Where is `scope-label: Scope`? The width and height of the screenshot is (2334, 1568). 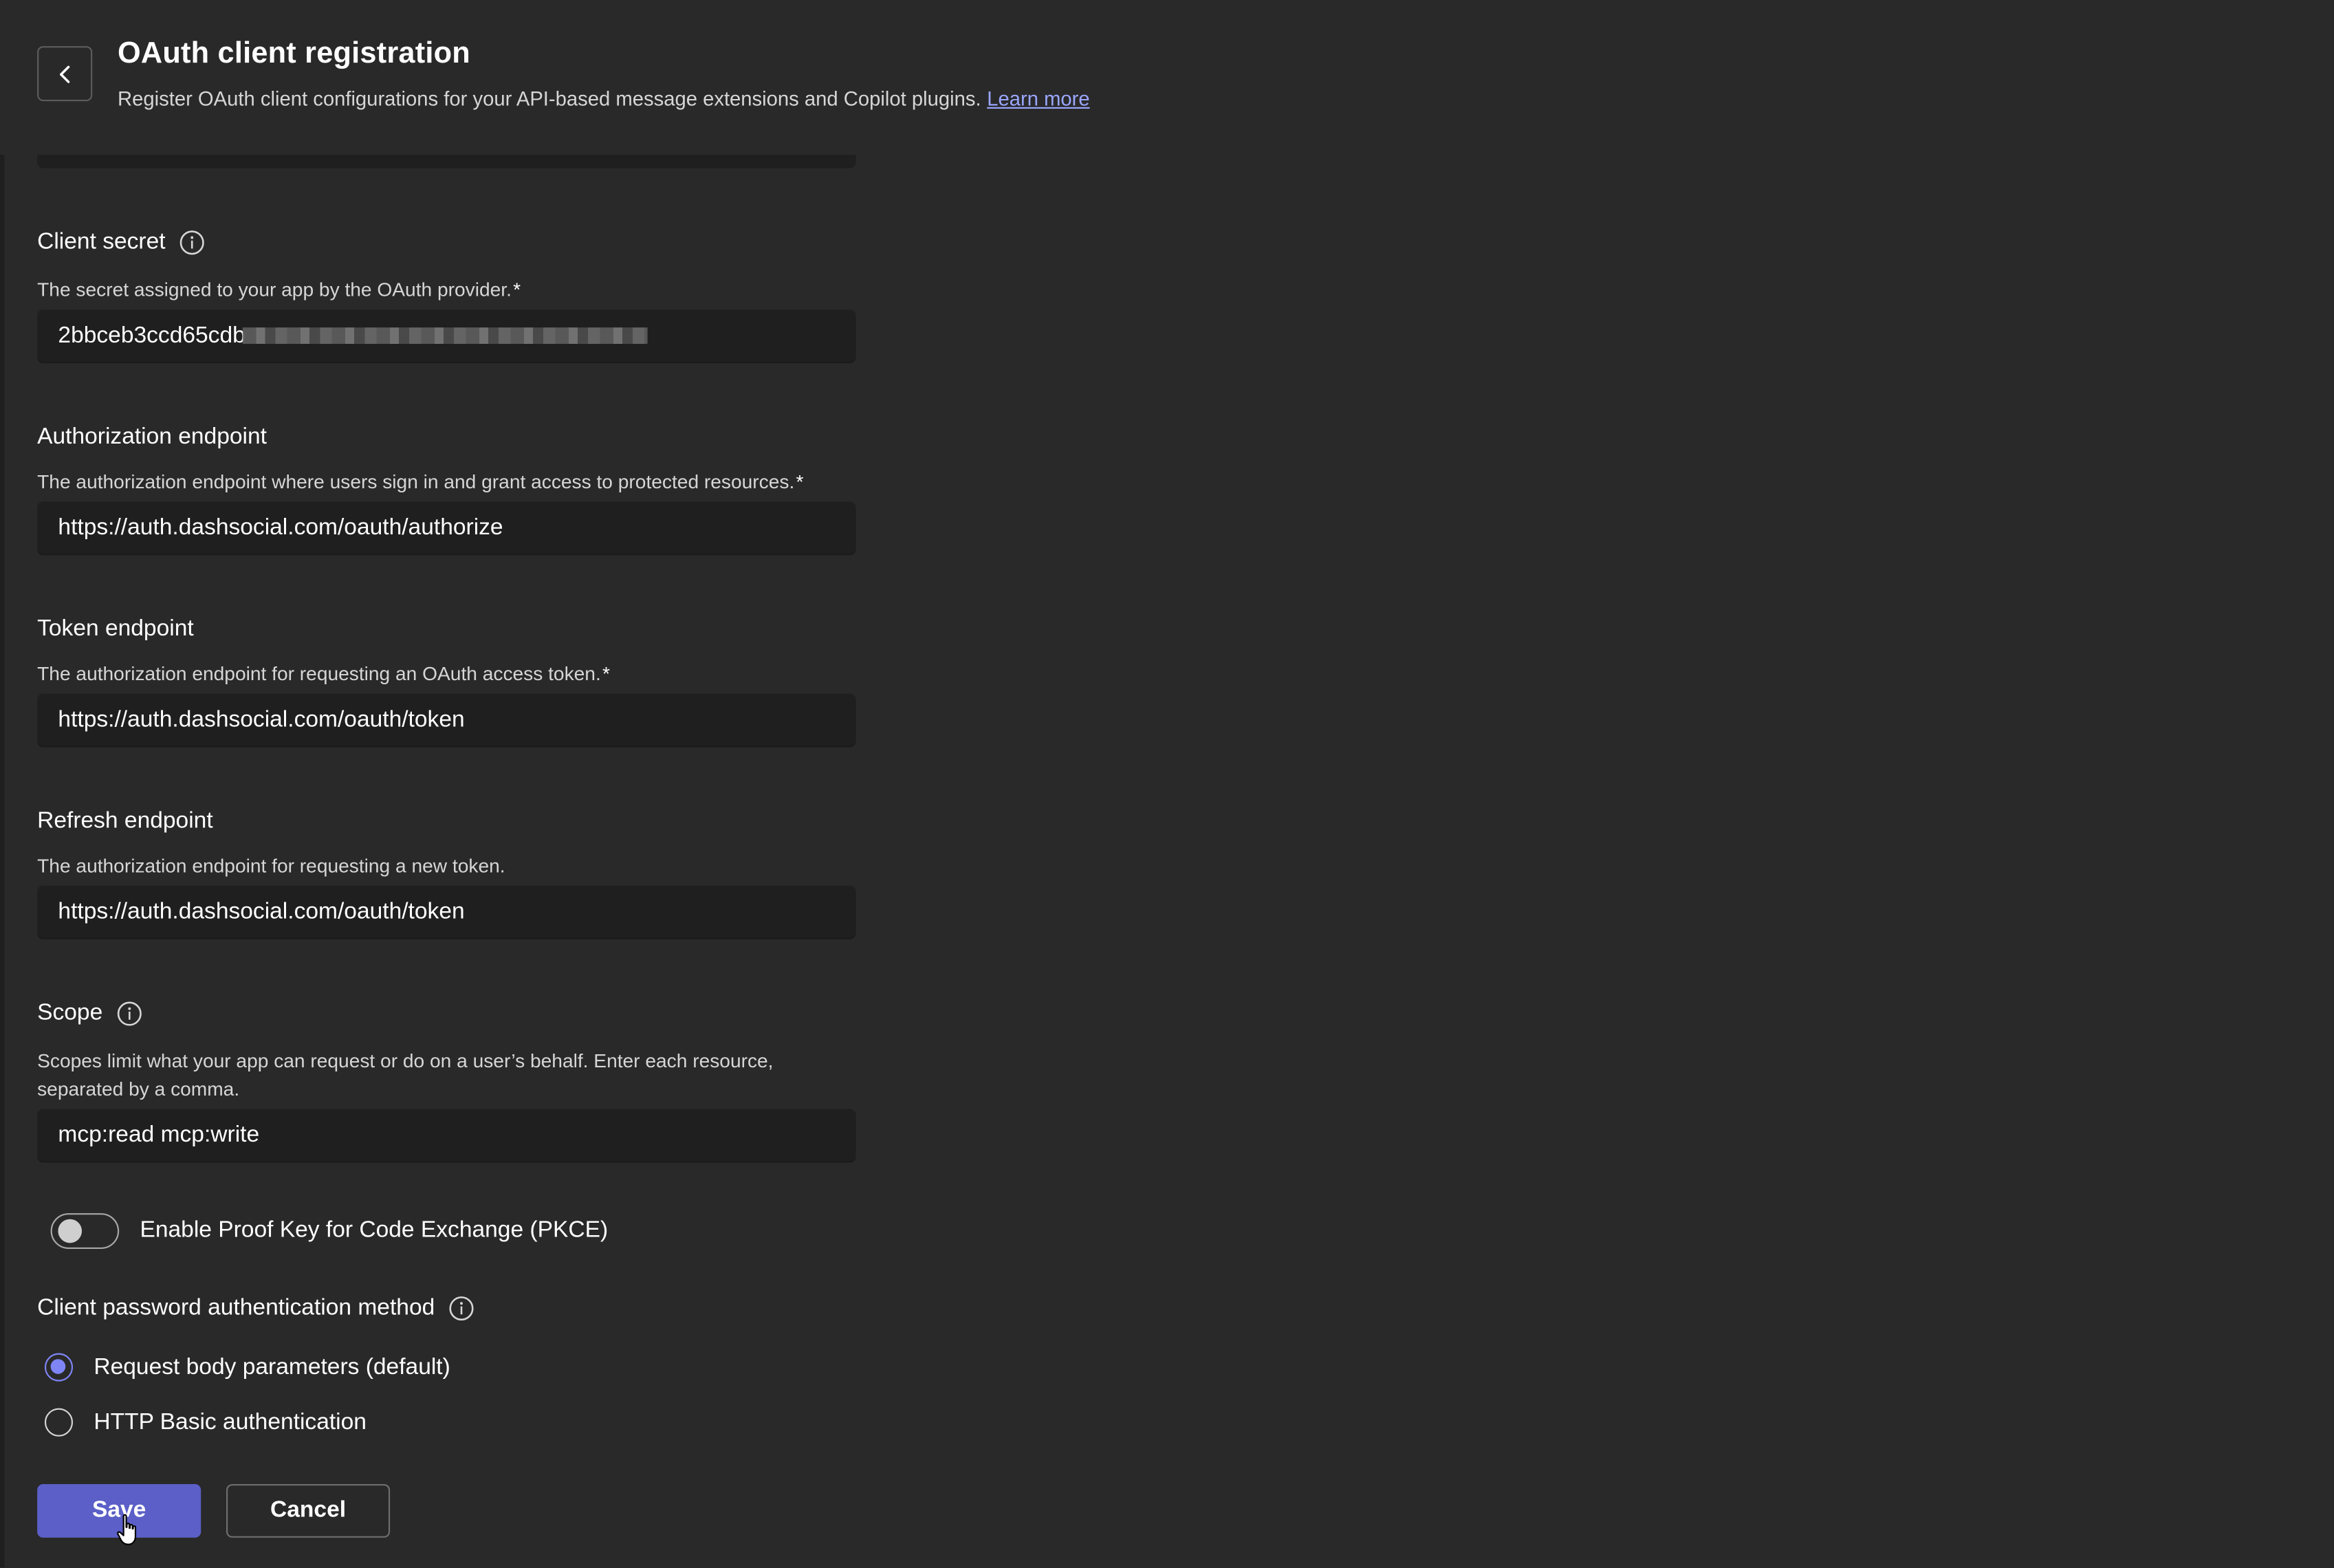
scope-label: Scope is located at coordinates (90, 1014).